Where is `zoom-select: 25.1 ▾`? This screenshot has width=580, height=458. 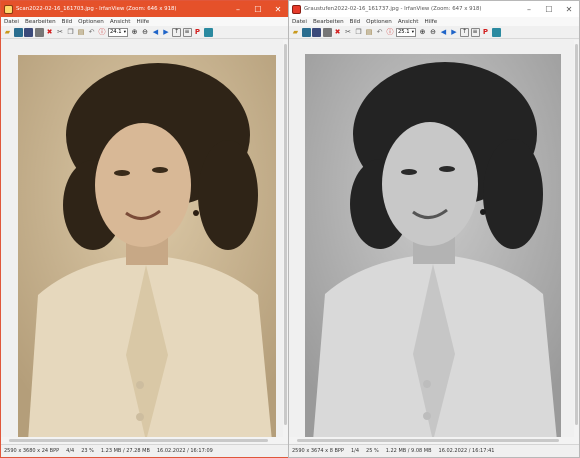
zoom-select: 25.1 ▾ is located at coordinates (406, 32).